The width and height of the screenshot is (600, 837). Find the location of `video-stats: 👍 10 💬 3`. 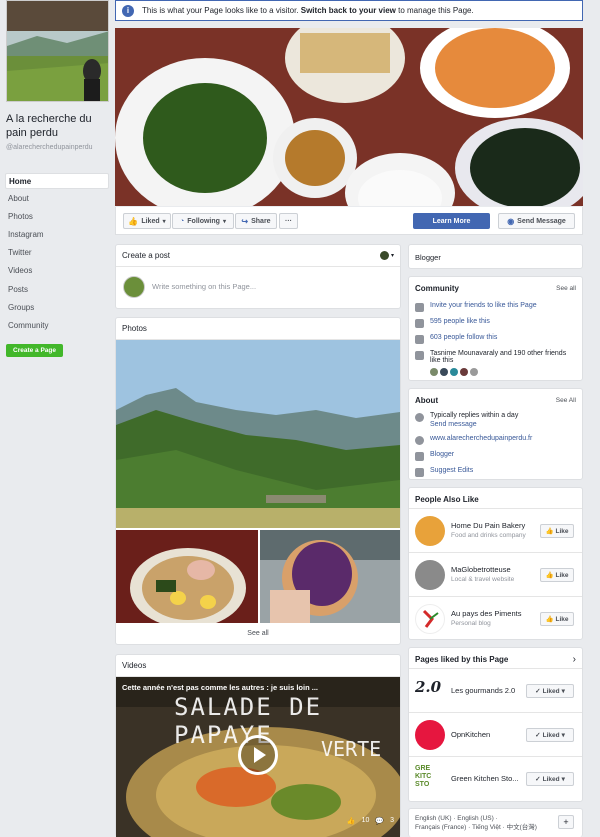

video-stats: 👍 10 💬 3 is located at coordinates (370, 821).